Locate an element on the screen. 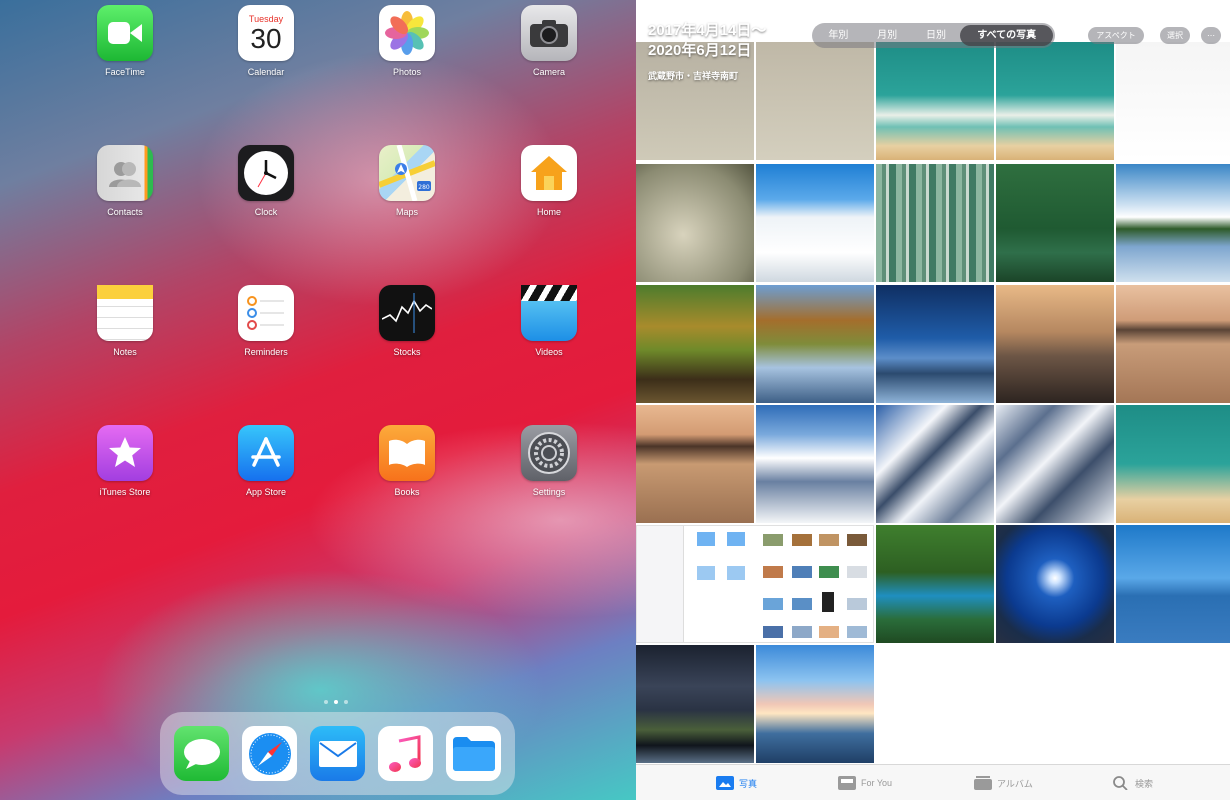 This screenshot has height=800, width=1230. app-label: FaceTime is located at coordinates (125, 72).